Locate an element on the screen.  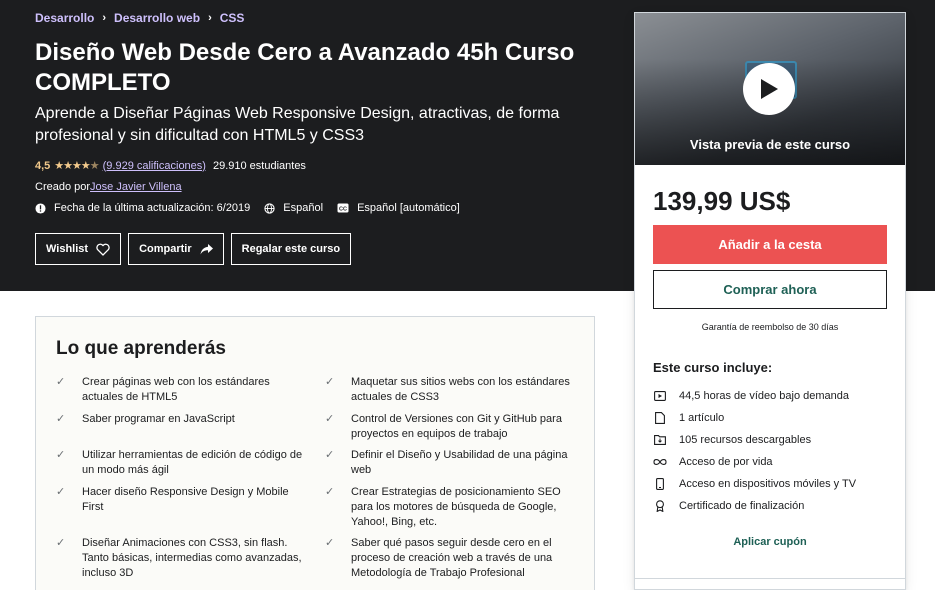
share-button: Compartir is located at coordinates (176, 249).